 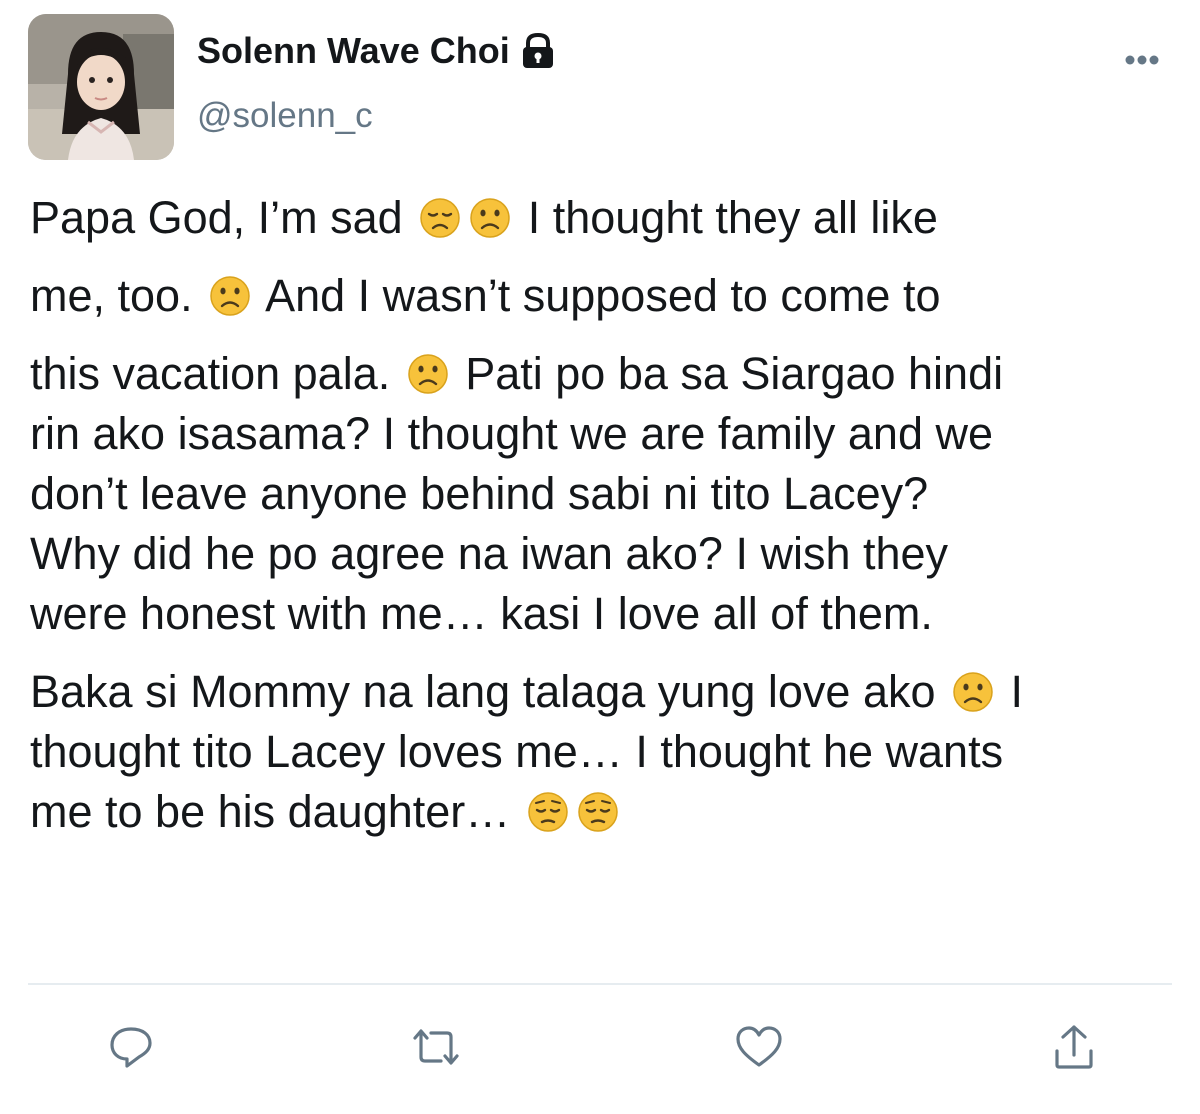 I want to click on tweet-text-segment: Pati po ba sa Siargao hindi, so click(x=728, y=373).